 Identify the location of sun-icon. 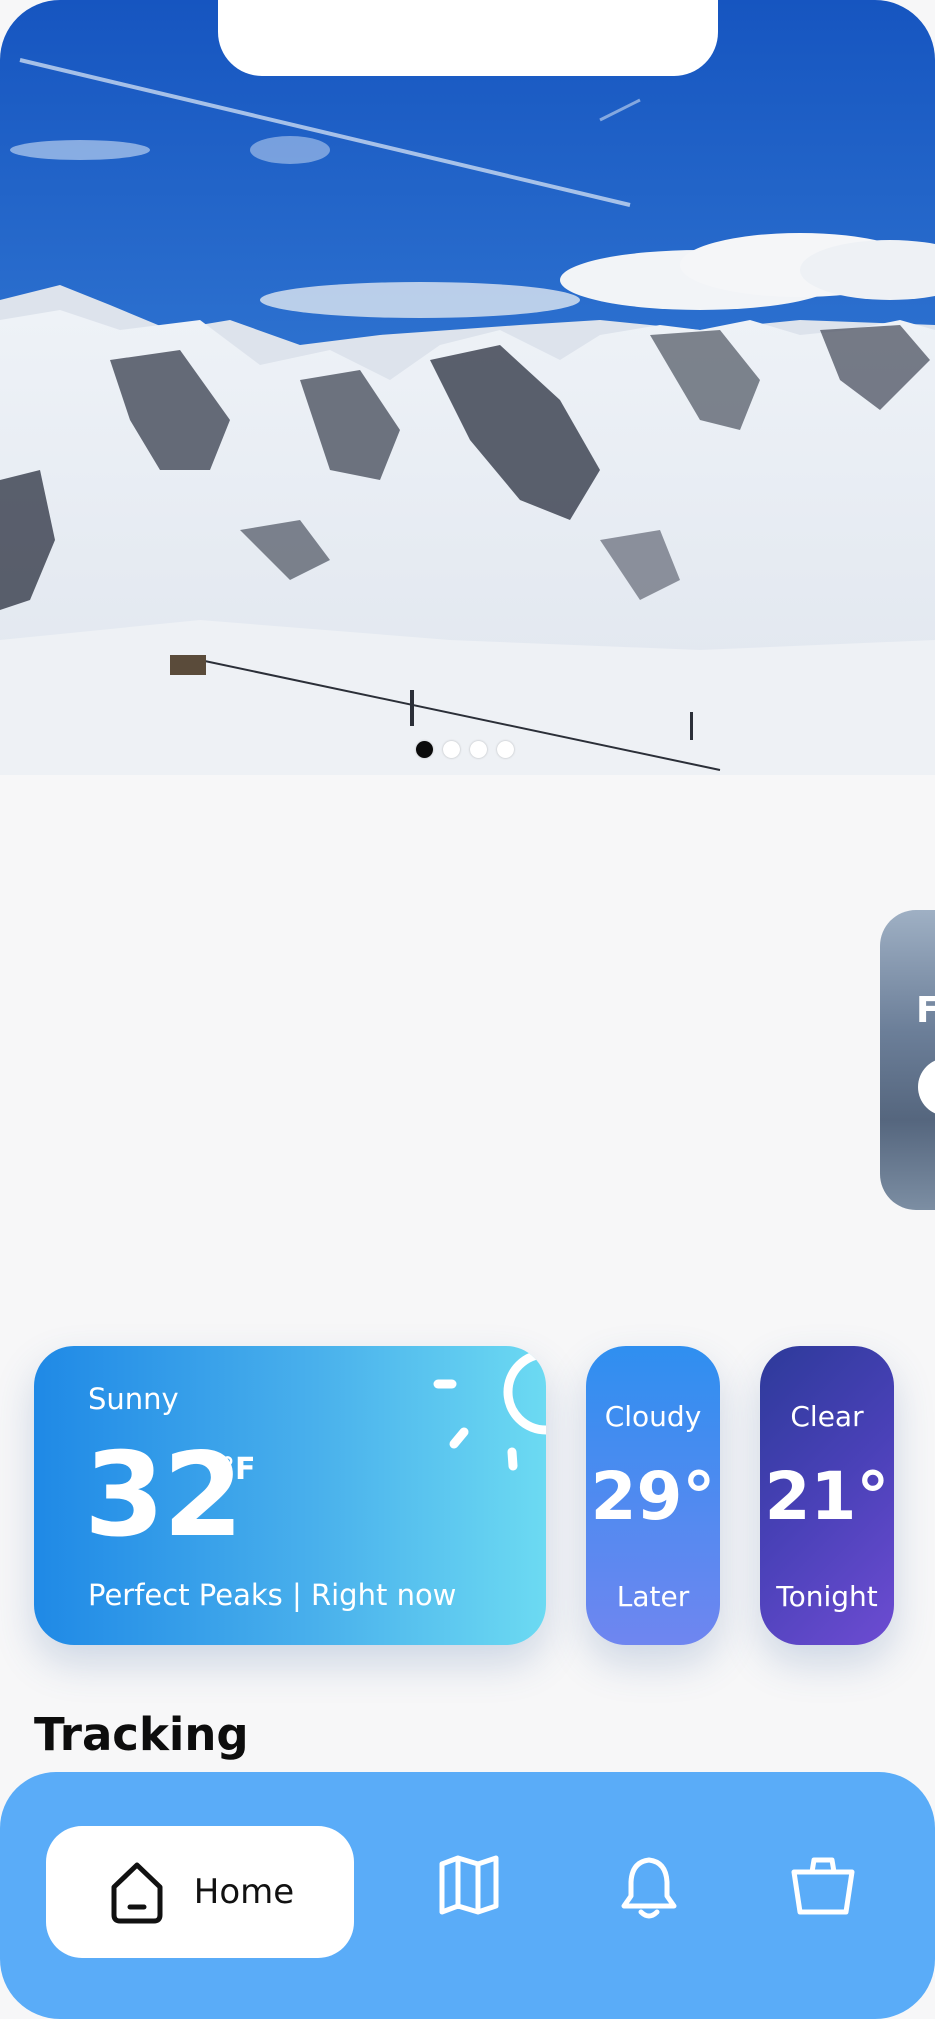
(489, 1410).